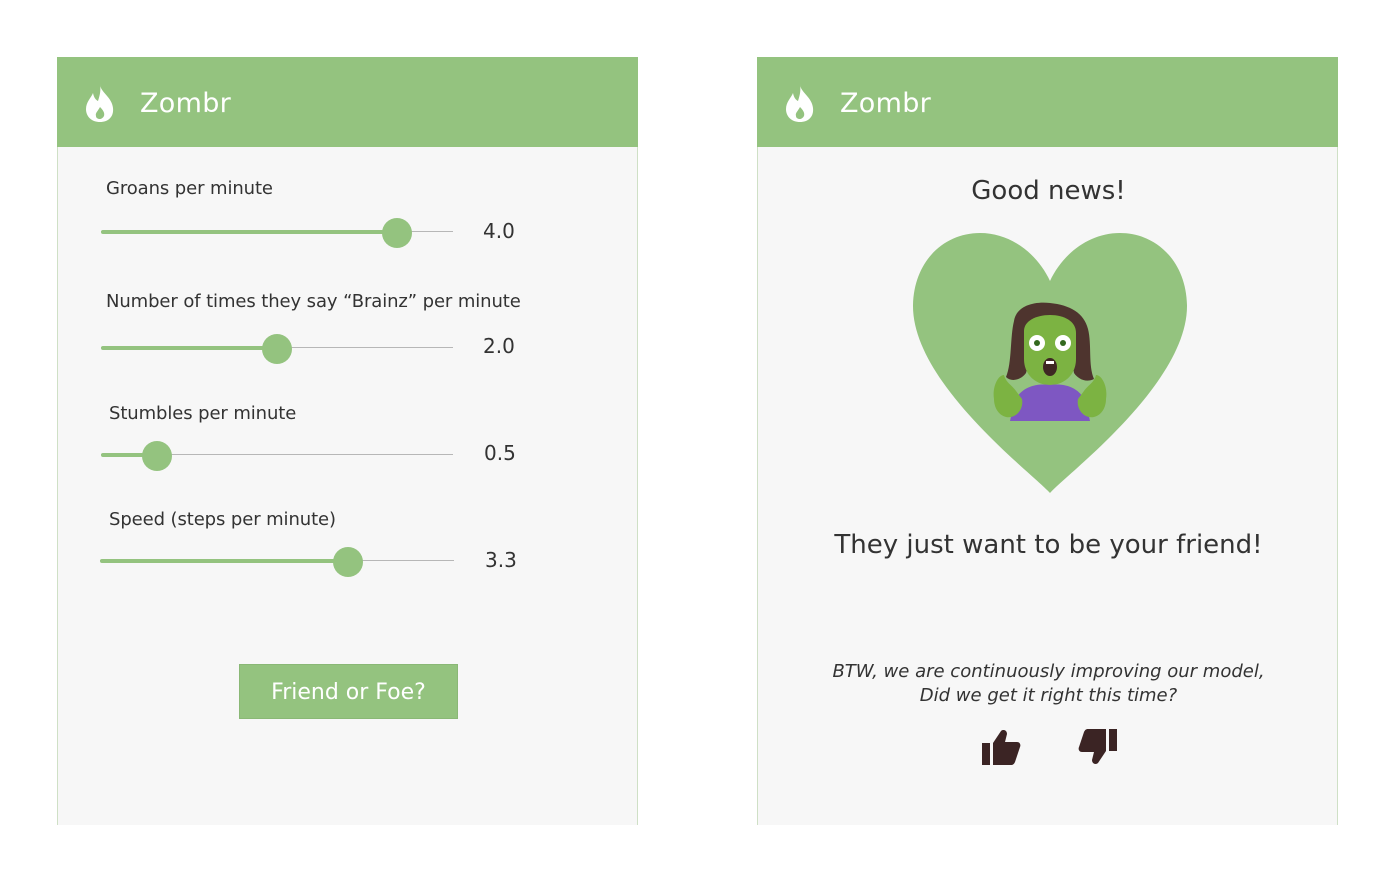 This screenshot has width=1400, height=893. I want to click on stumbles-slider, so click(277, 455).